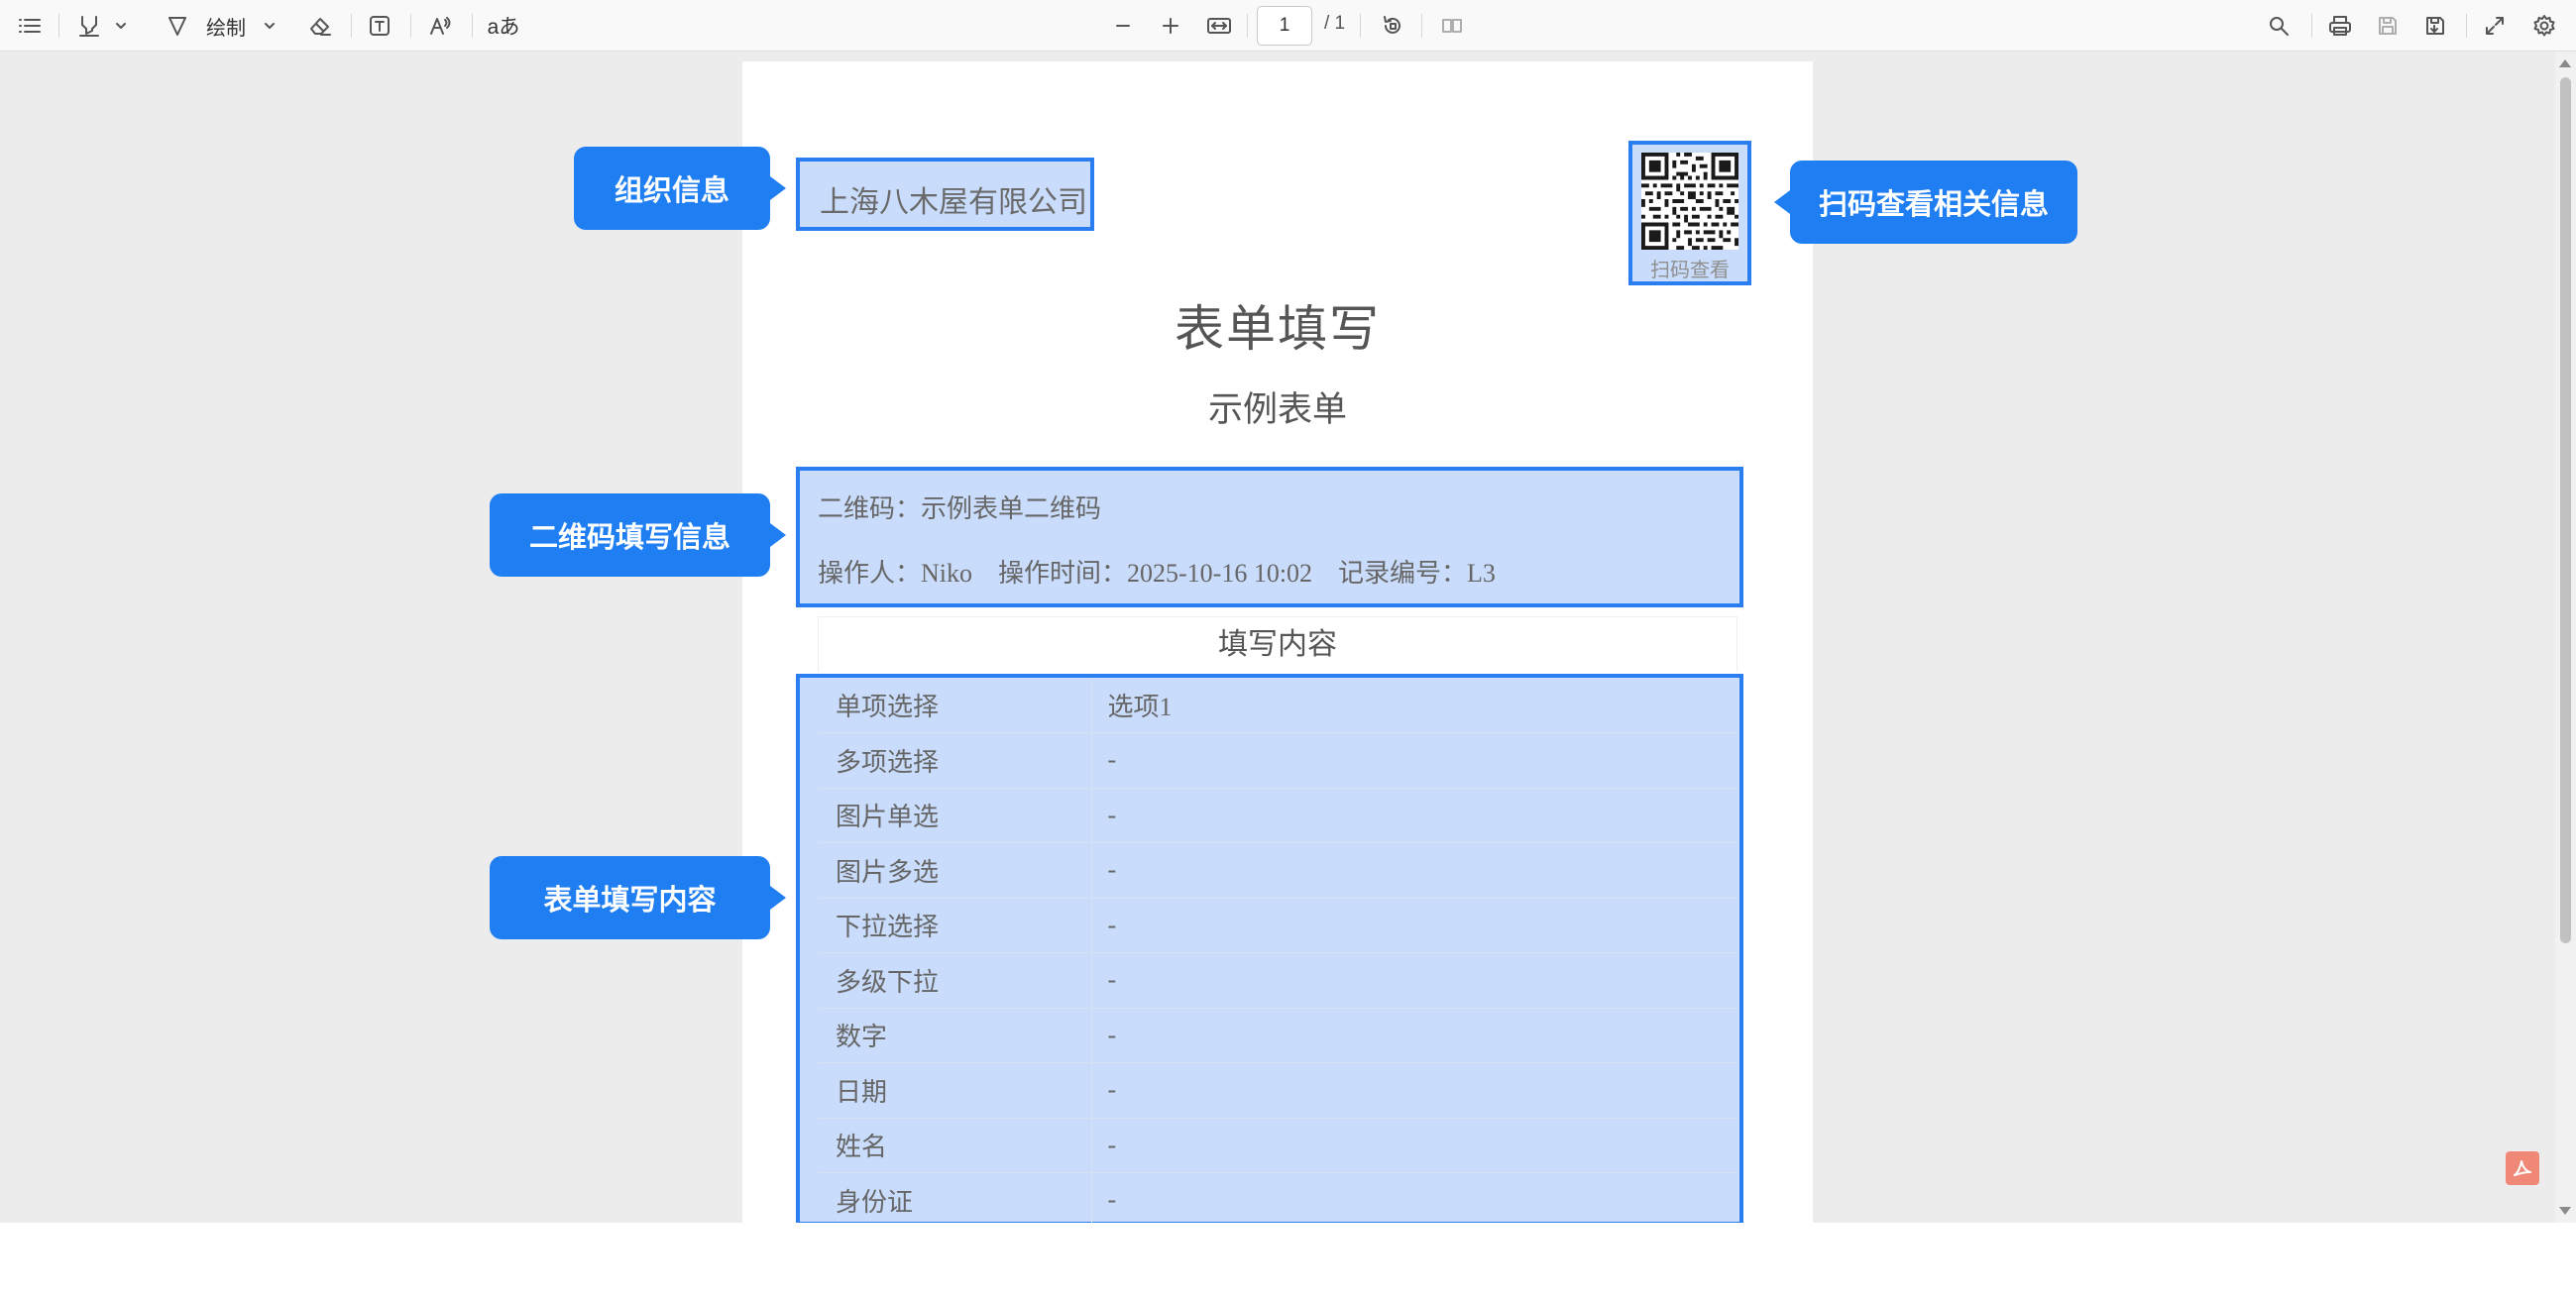 This screenshot has width=2576, height=1300. Describe the element at coordinates (1335, 23) in the screenshot. I see `page-total: / 1` at that location.